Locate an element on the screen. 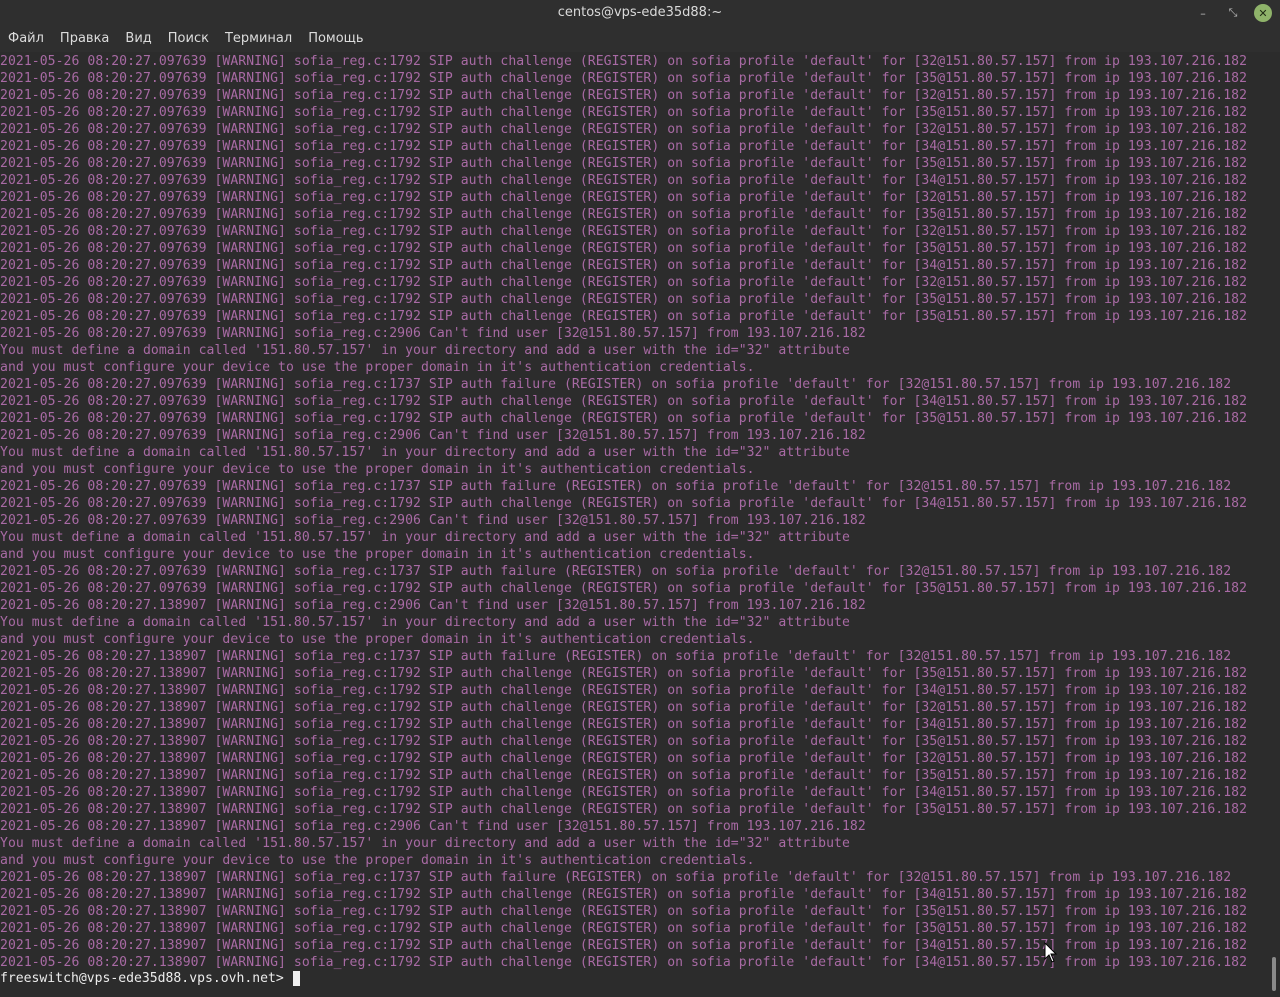  menu-bar: Файл Правка Вид Поиск Терминал Помощь is located at coordinates (640, 39).